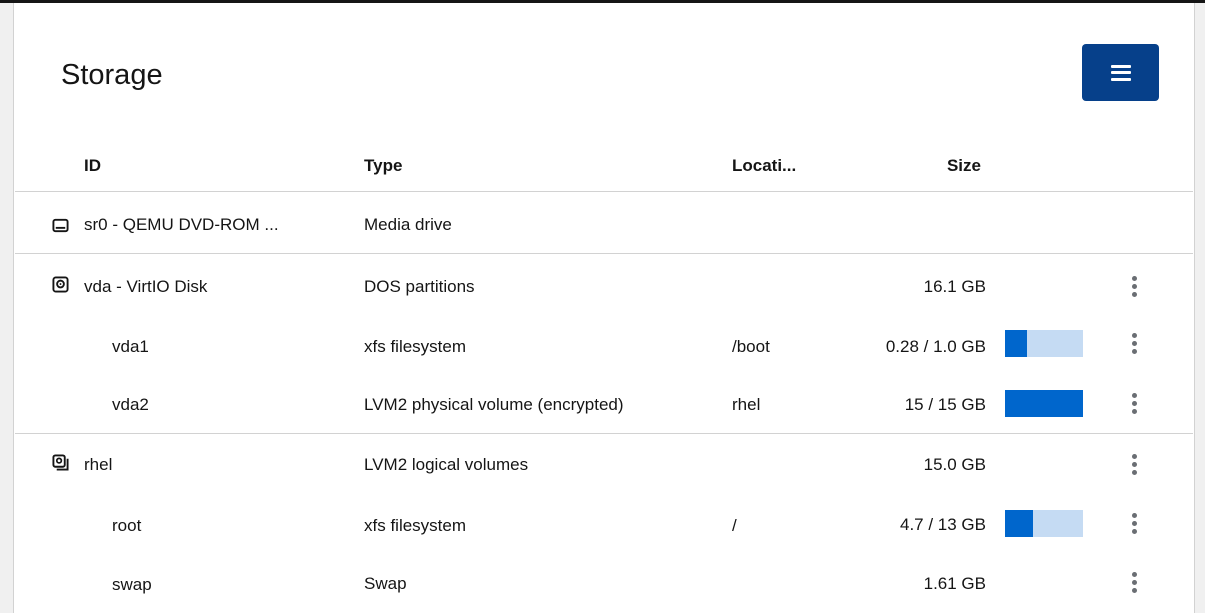 The width and height of the screenshot is (1205, 613). I want to click on row-size: 4.7 / 13 GB, so click(943, 524).